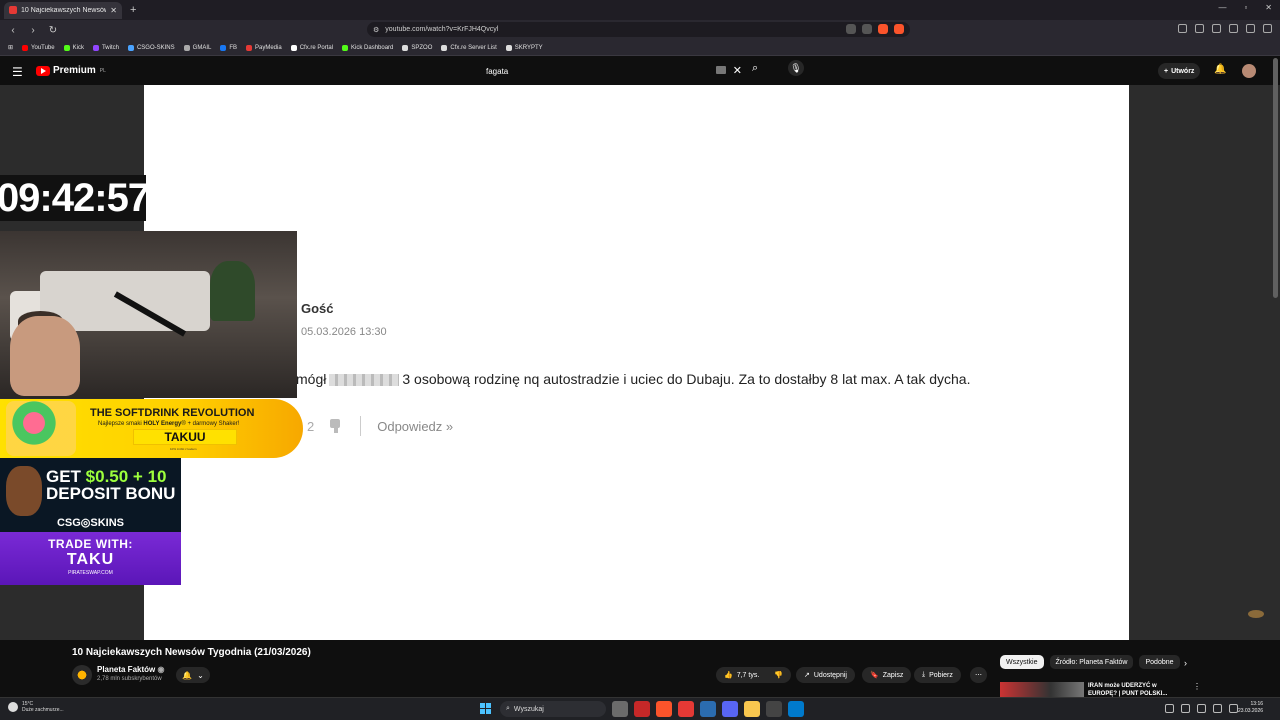 The image size is (1280, 720). Describe the element at coordinates (1042, 689) in the screenshot. I see `recommended-thumbnail` at that location.